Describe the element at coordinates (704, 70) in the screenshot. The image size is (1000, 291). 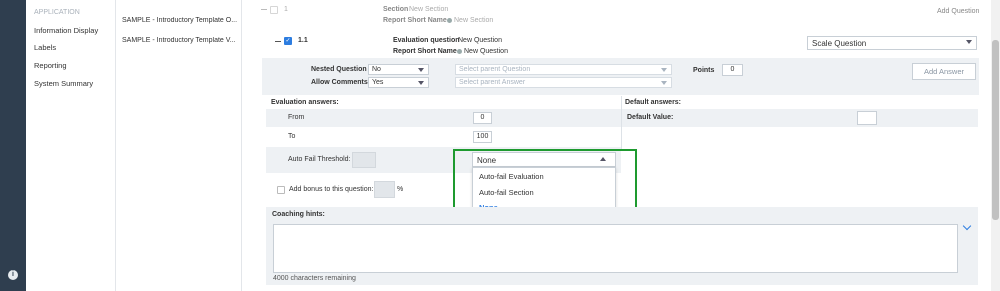
I see `points-label: Points` at that location.